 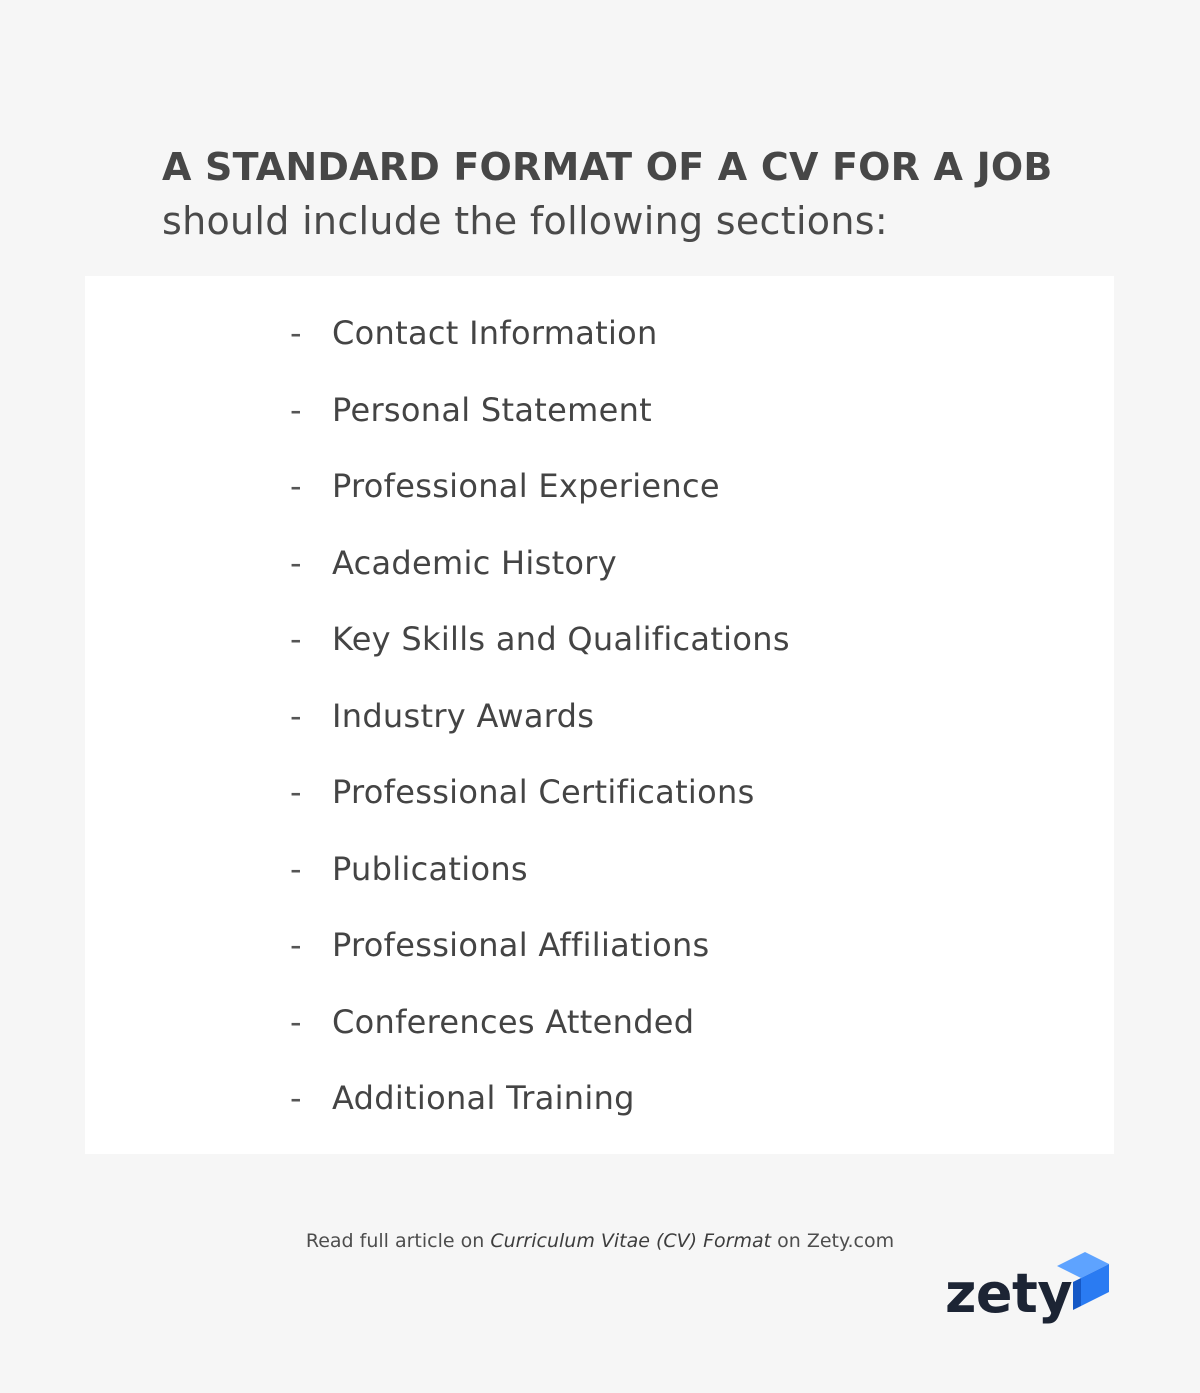 I want to click on section-item: - Contact Information, so click(x=474, y=333).